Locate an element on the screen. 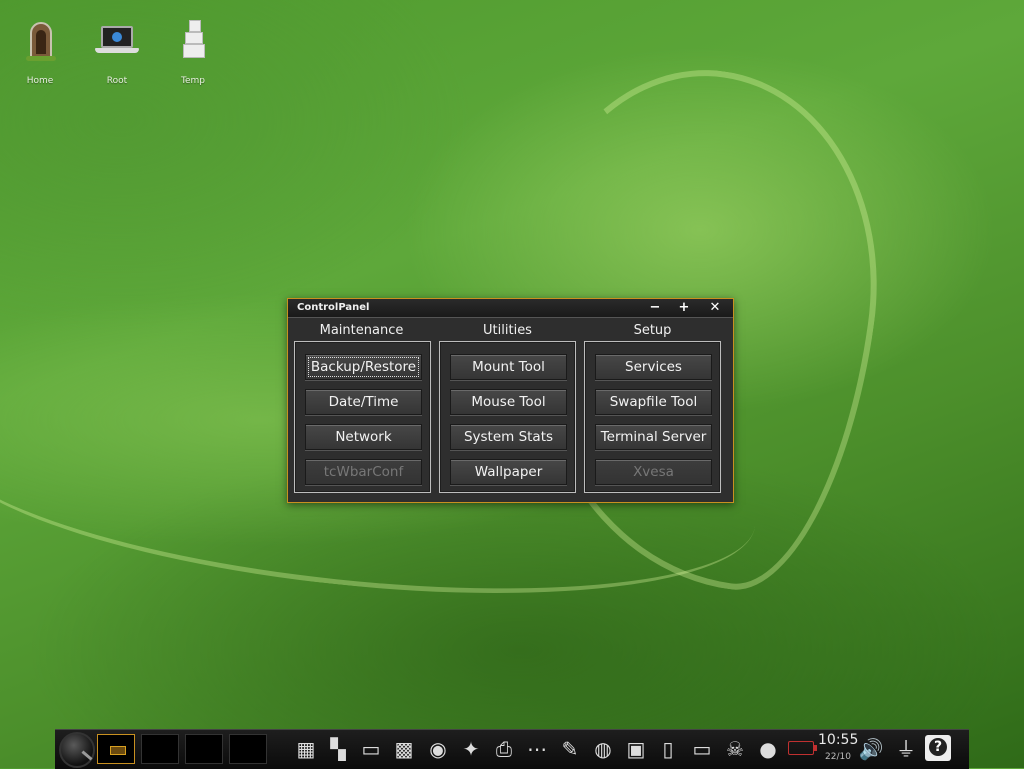 Image resolution: width=1024 pixels, height=769 pixels. close-button: ✕ is located at coordinates (715, 308).